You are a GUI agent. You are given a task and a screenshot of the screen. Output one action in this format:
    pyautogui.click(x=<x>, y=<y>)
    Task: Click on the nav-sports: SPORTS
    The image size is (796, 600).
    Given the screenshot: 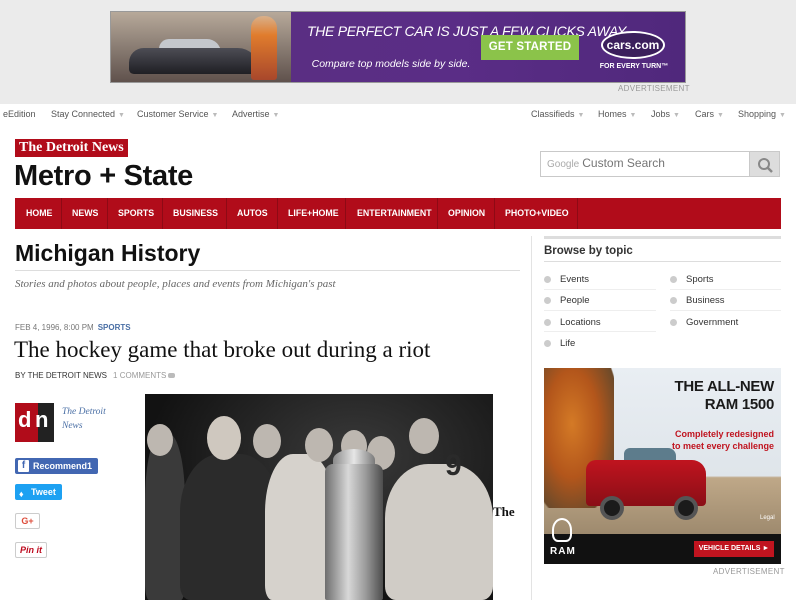 What is the action you would take?
    pyautogui.click(x=136, y=213)
    